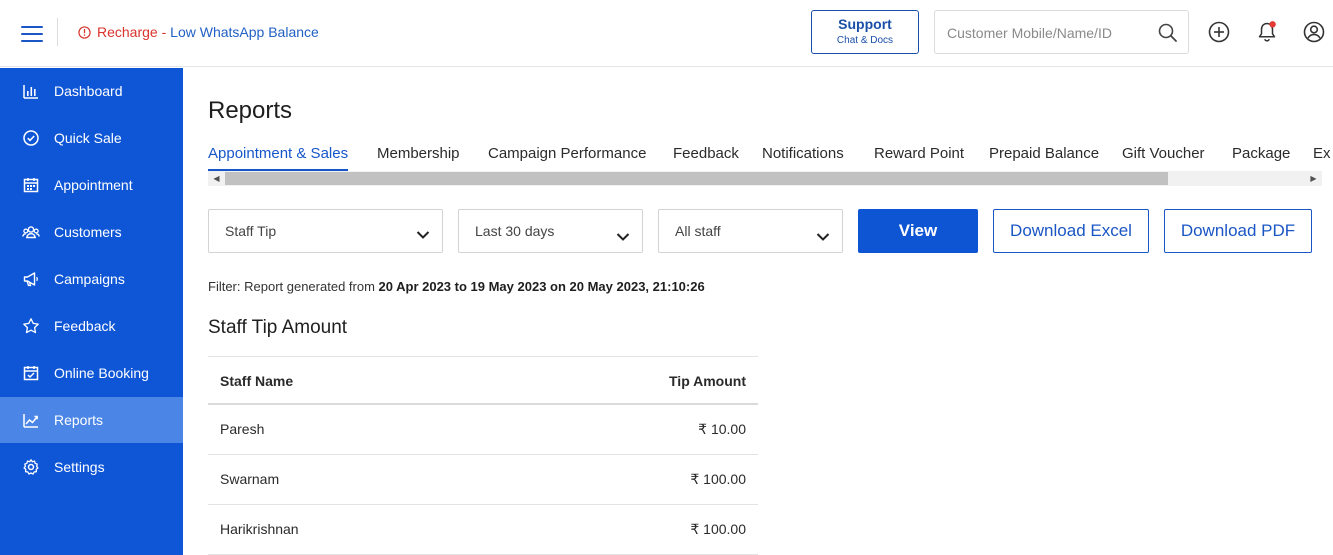  What do you see at coordinates (31, 279) in the screenshot?
I see `megaphone-icon` at bounding box center [31, 279].